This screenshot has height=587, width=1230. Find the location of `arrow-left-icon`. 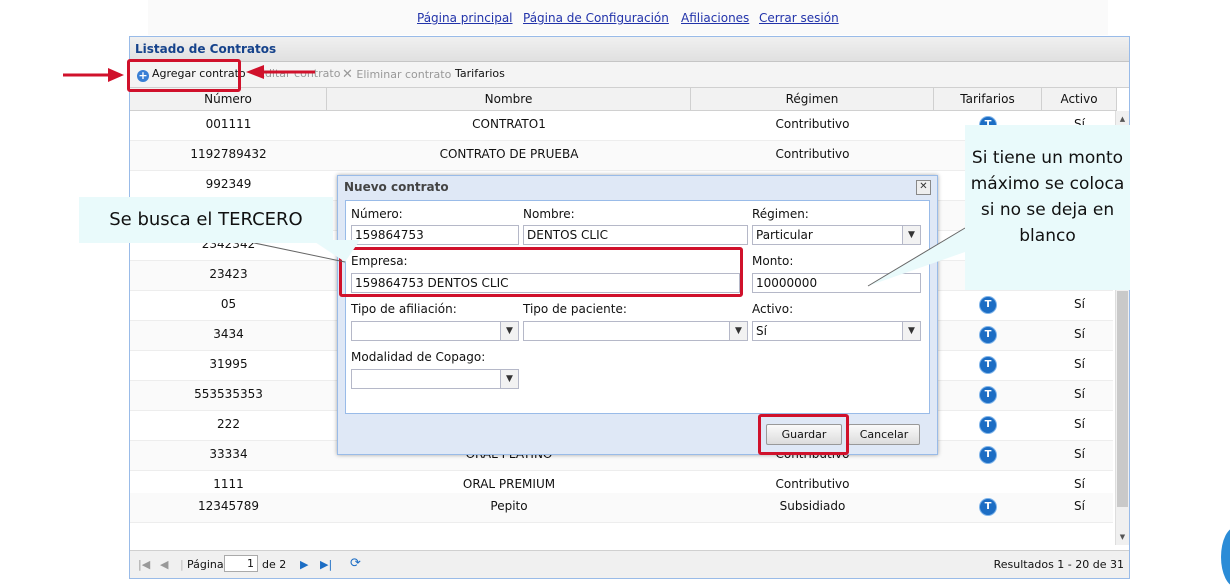

arrow-left-icon is located at coordinates (280, 72).